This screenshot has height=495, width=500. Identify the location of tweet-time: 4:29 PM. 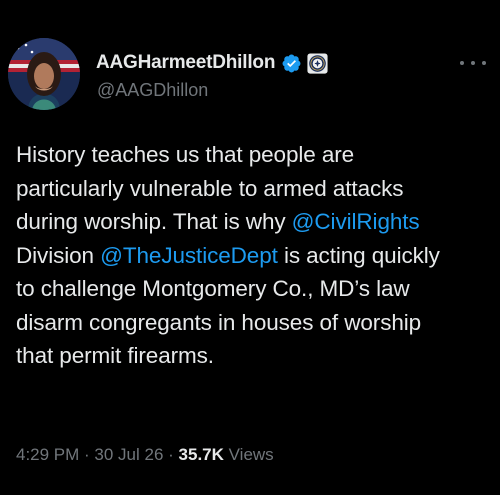
(47, 454).